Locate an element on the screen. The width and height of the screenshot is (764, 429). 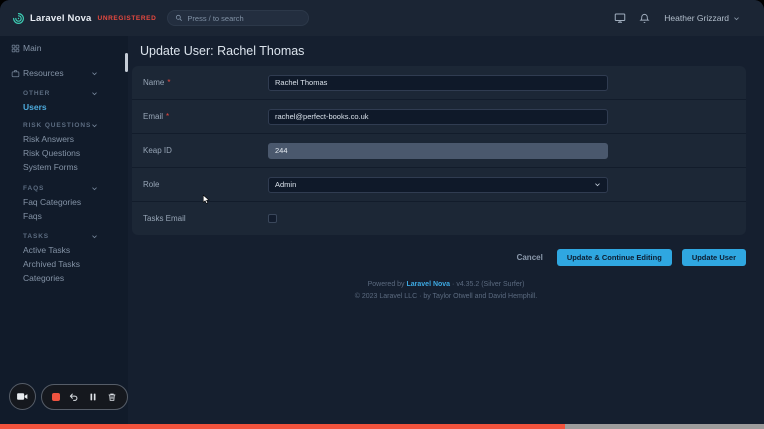
form-row-role: Role Admin is located at coordinates (439, 185).